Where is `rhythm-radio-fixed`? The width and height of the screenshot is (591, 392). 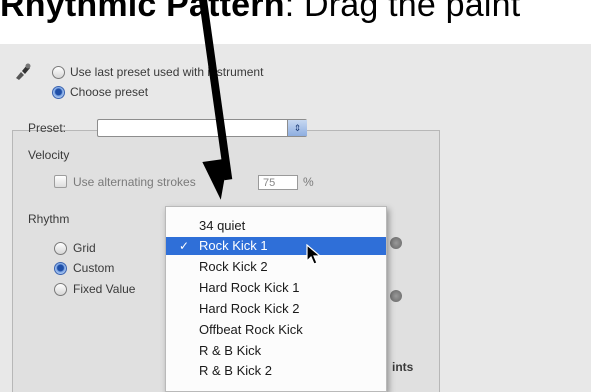
rhythm-radio-fixed is located at coordinates (60, 289).